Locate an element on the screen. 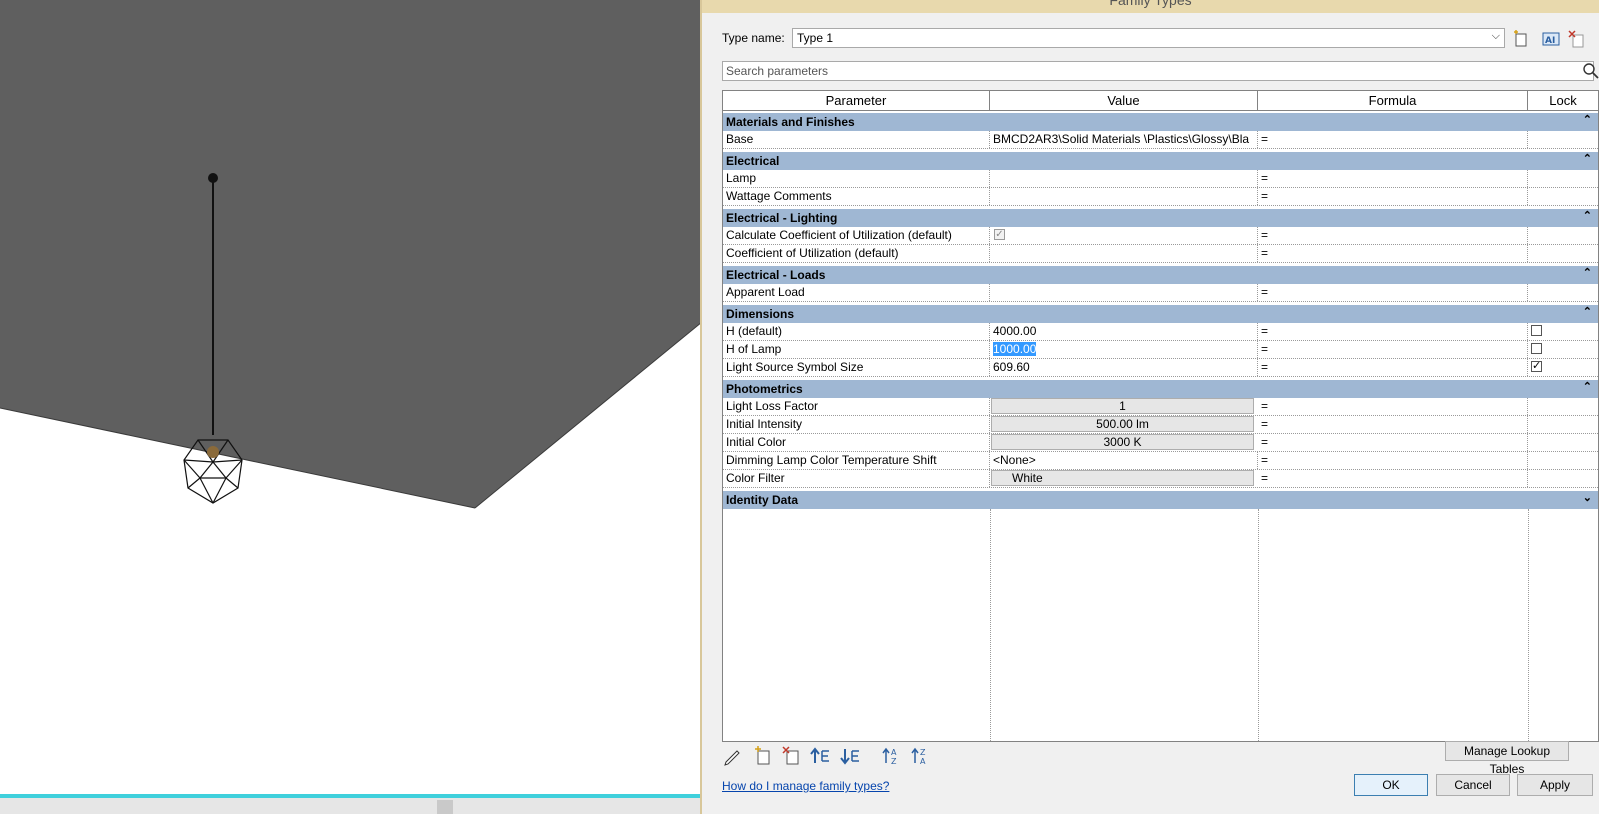  param-value: ✓ is located at coordinates (1124, 235).